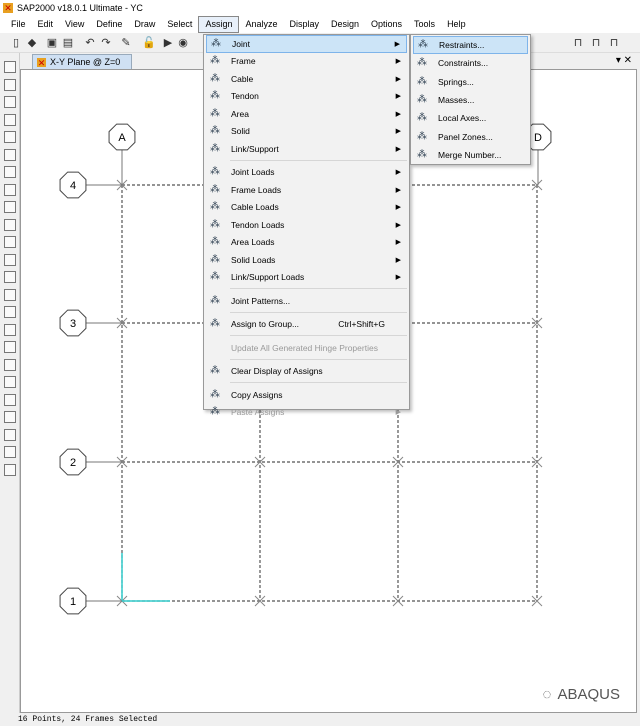  Describe the element at coordinates (306, 243) in the screenshot. I see `menu-item-area-loads: ⁂ Area Loads ▶` at that location.